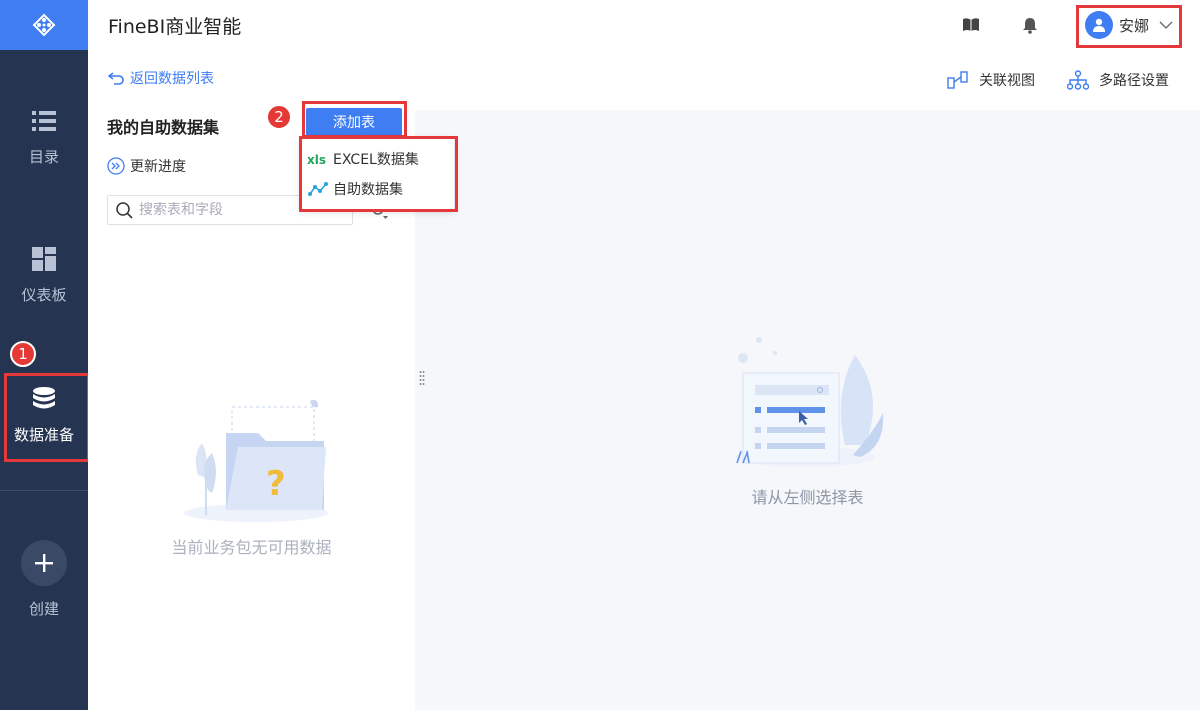  What do you see at coordinates (23, 354) in the screenshot?
I see `step-badge-1: 1` at bounding box center [23, 354].